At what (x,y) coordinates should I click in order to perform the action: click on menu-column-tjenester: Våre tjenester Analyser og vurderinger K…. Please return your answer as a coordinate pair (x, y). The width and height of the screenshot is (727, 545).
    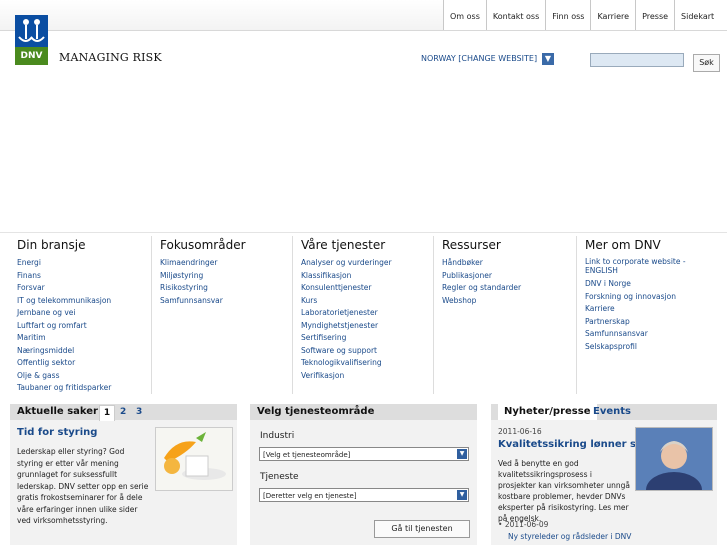
    Looking at the image, I should click on (362, 315).